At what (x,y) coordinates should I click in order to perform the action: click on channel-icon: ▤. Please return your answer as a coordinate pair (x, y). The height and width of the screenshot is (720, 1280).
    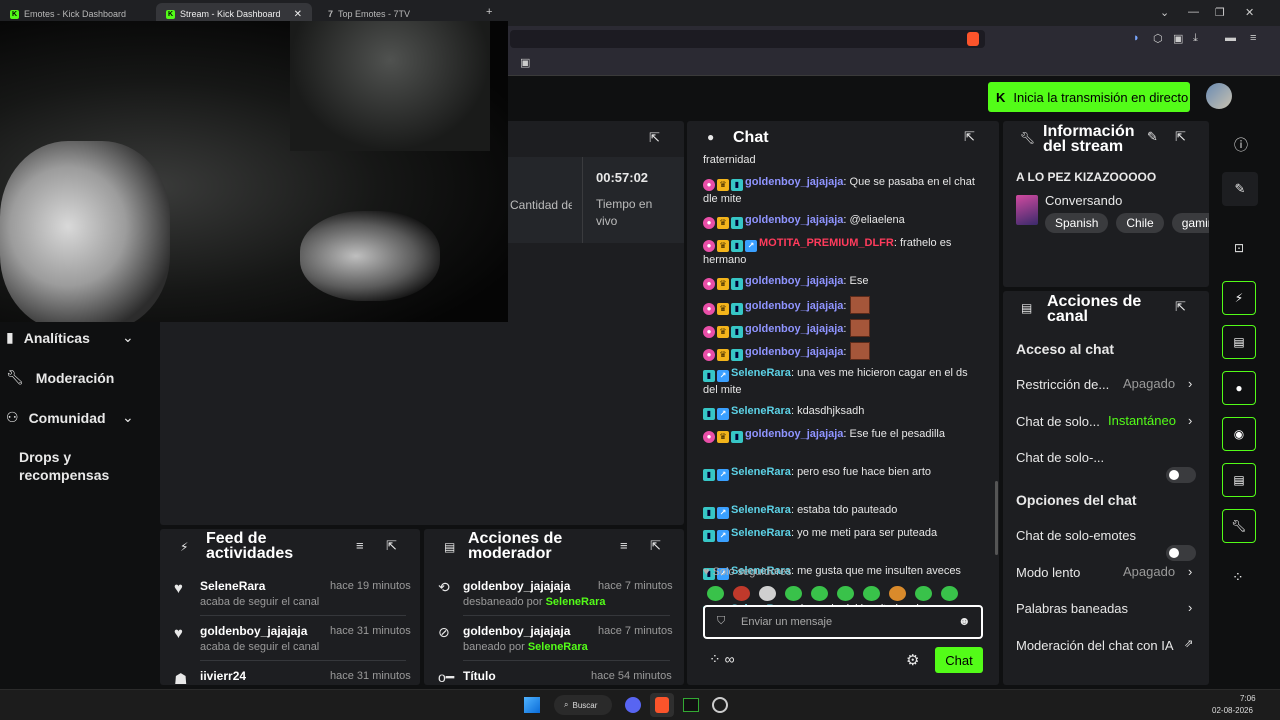
    Looking at the image, I should click on (1239, 480).